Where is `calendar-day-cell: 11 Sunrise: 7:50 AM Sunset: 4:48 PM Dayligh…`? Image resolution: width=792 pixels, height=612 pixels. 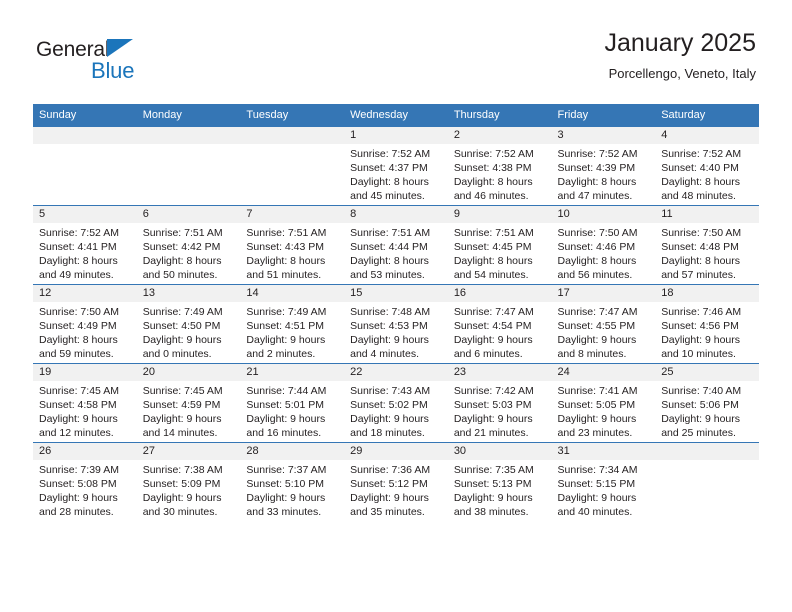 calendar-day-cell: 11 Sunrise: 7:50 AM Sunset: 4:48 PM Dayligh… is located at coordinates (707, 245).